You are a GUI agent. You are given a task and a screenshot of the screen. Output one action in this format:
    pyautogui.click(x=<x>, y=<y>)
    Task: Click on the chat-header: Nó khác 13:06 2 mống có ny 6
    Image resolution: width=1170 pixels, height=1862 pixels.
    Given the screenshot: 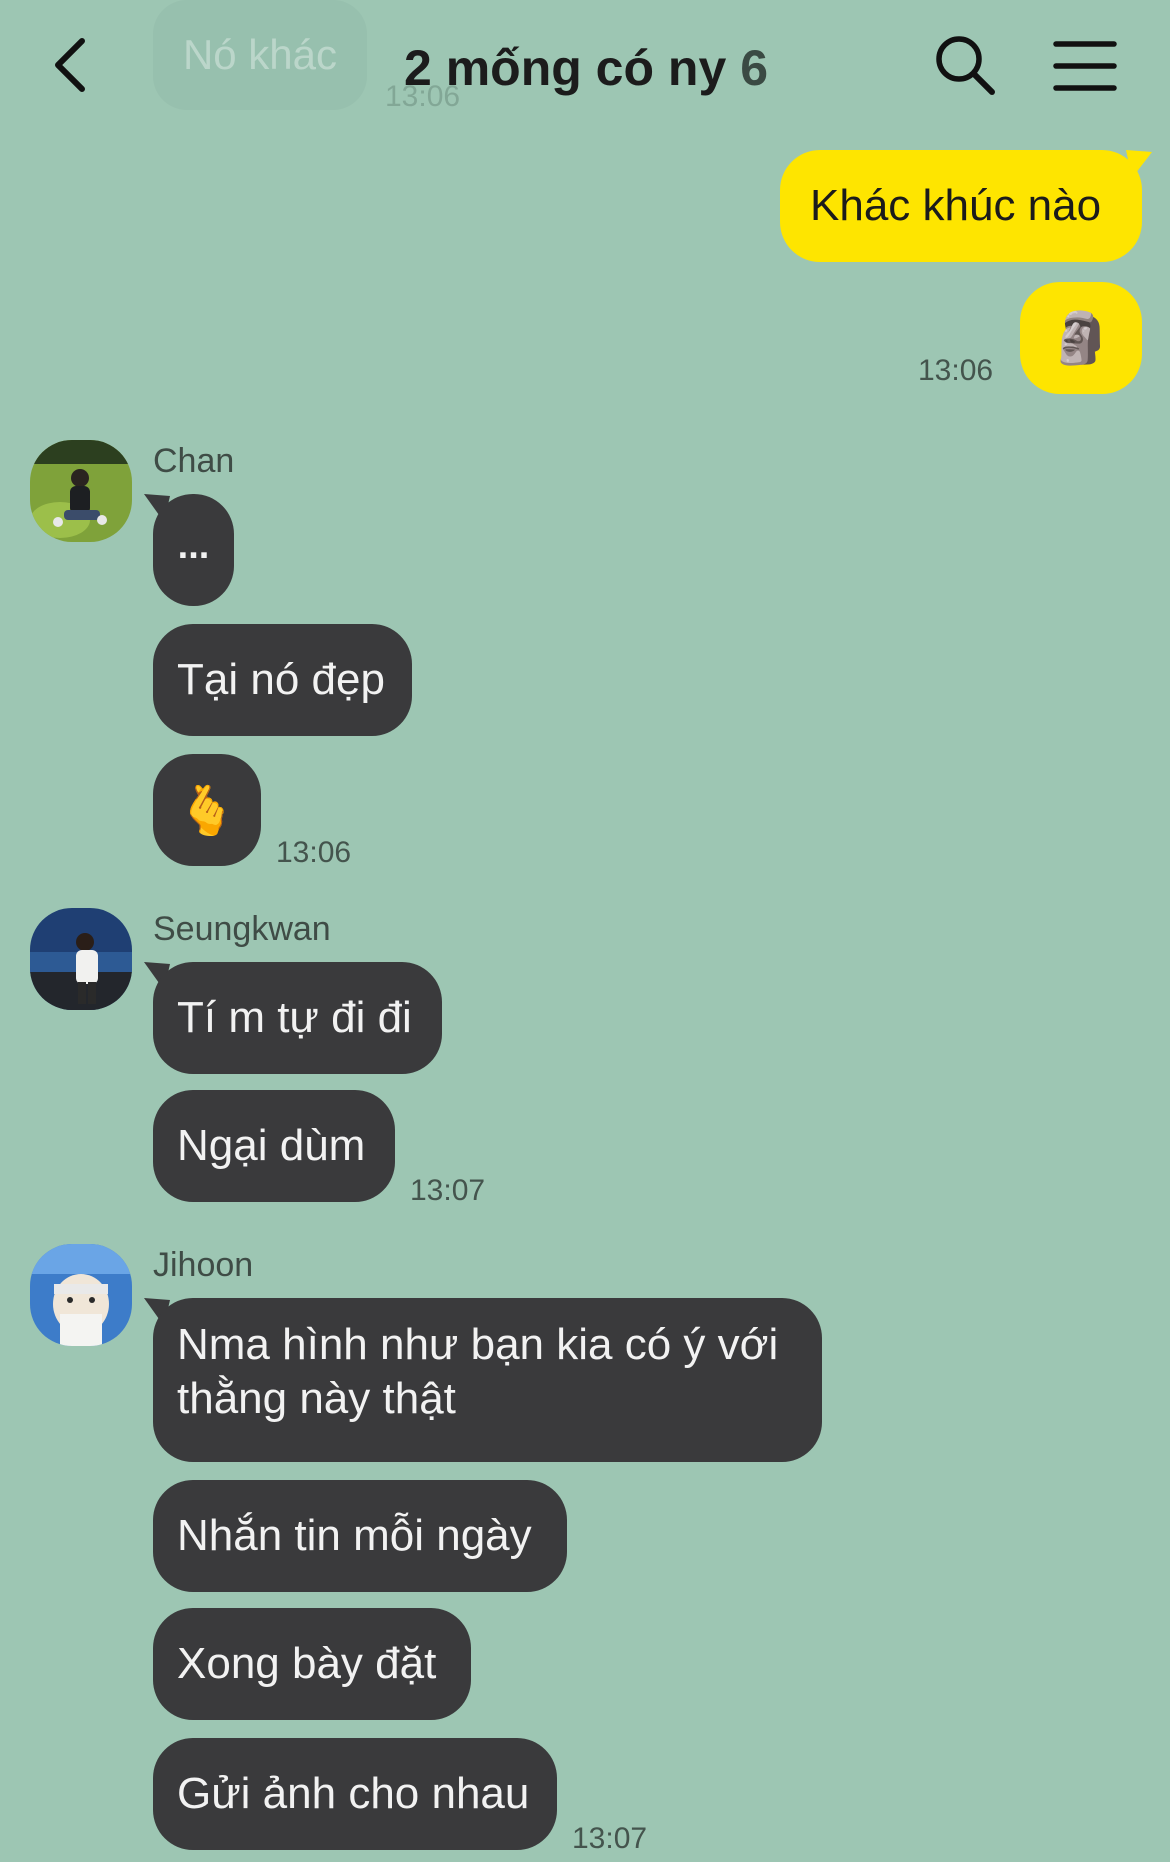 What is the action you would take?
    pyautogui.click(x=585, y=70)
    